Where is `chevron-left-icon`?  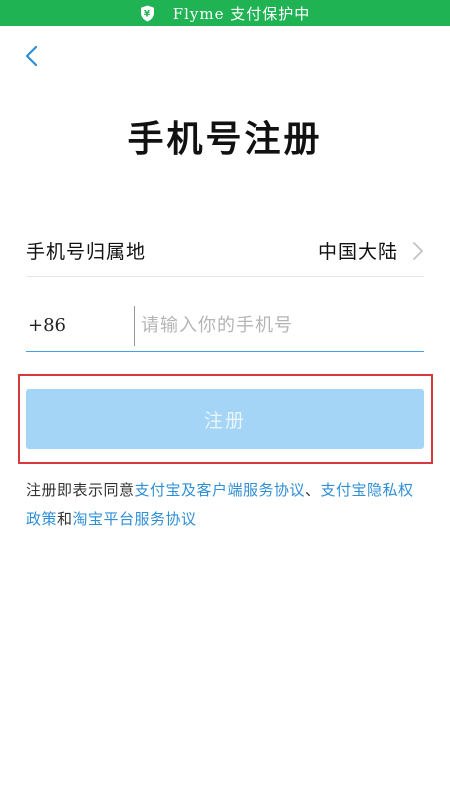
chevron-left-icon is located at coordinates (31, 56).